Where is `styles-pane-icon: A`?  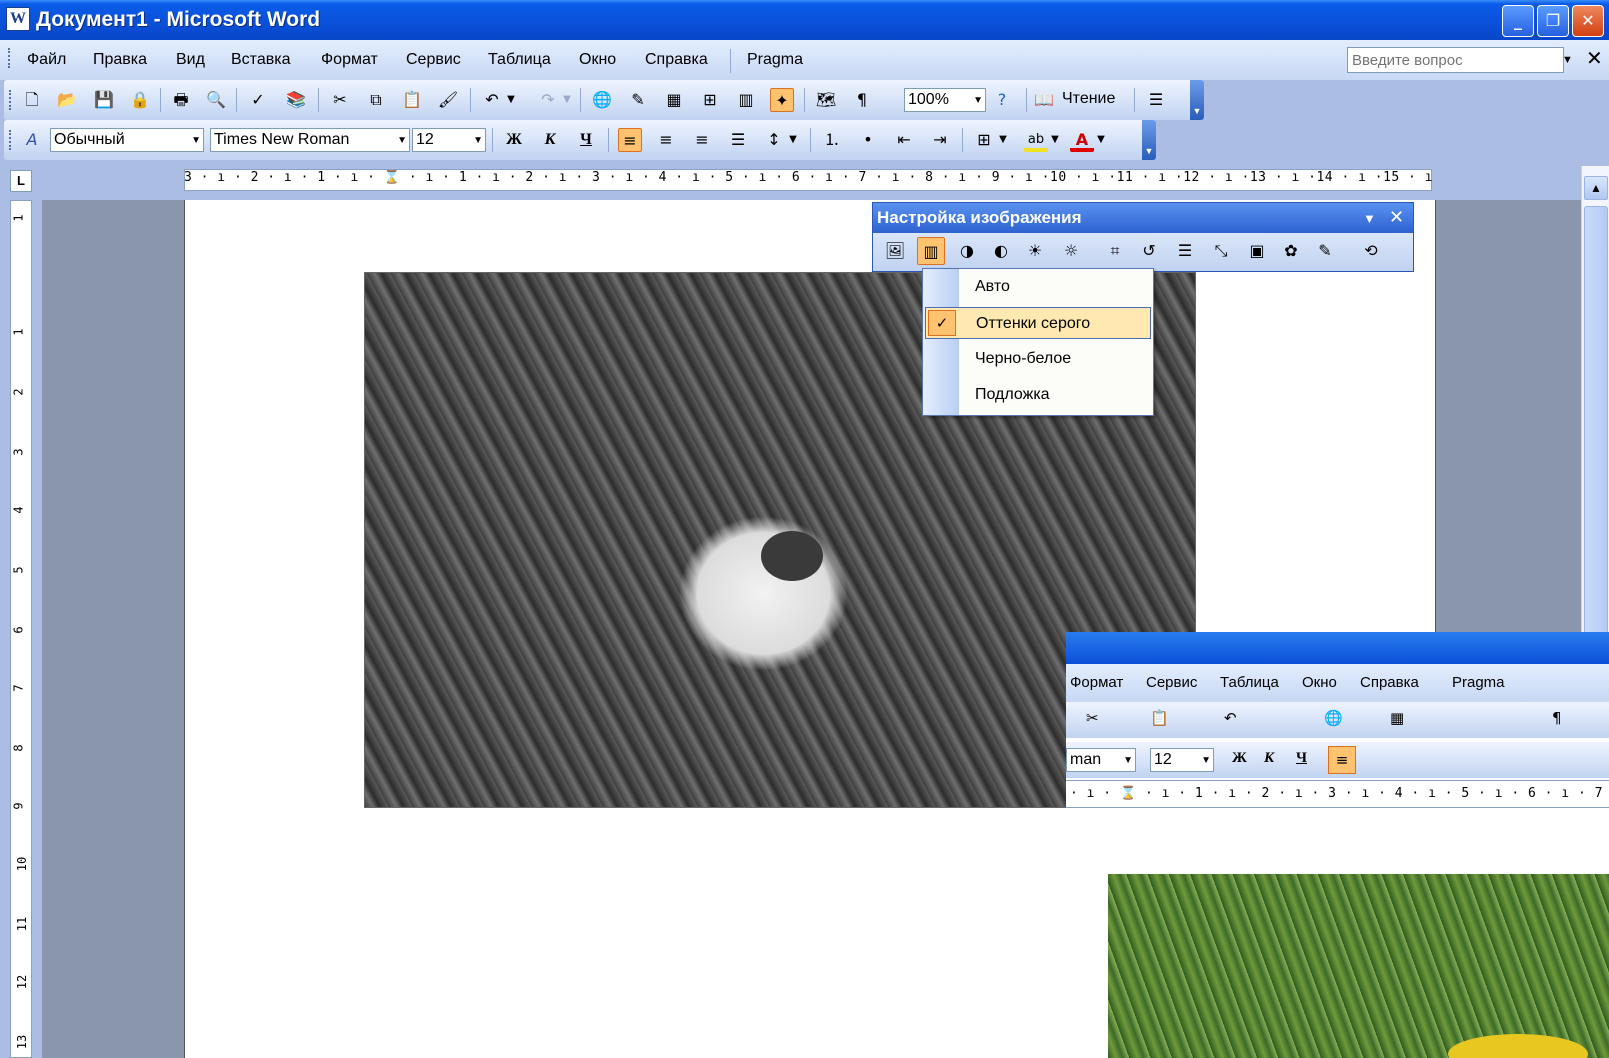 styles-pane-icon: A is located at coordinates (32, 140).